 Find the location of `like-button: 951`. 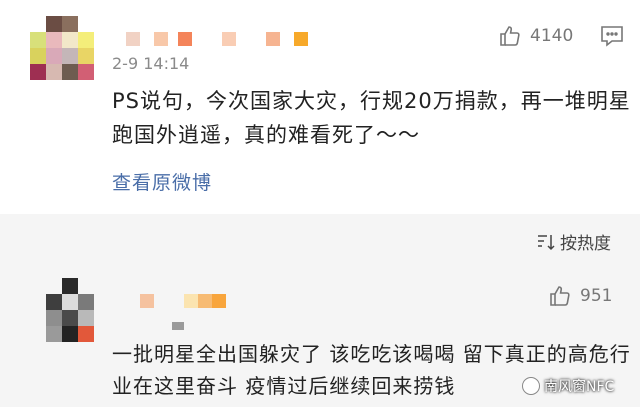

like-button: 951 is located at coordinates (580, 296).